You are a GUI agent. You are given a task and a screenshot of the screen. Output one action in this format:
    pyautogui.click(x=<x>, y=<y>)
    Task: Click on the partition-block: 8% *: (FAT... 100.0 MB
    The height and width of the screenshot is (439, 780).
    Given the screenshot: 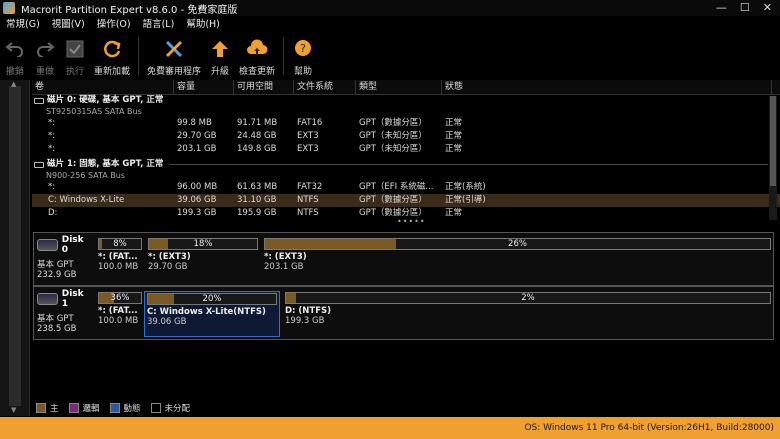 What is the action you would take?
    pyautogui.click(x=120, y=260)
    